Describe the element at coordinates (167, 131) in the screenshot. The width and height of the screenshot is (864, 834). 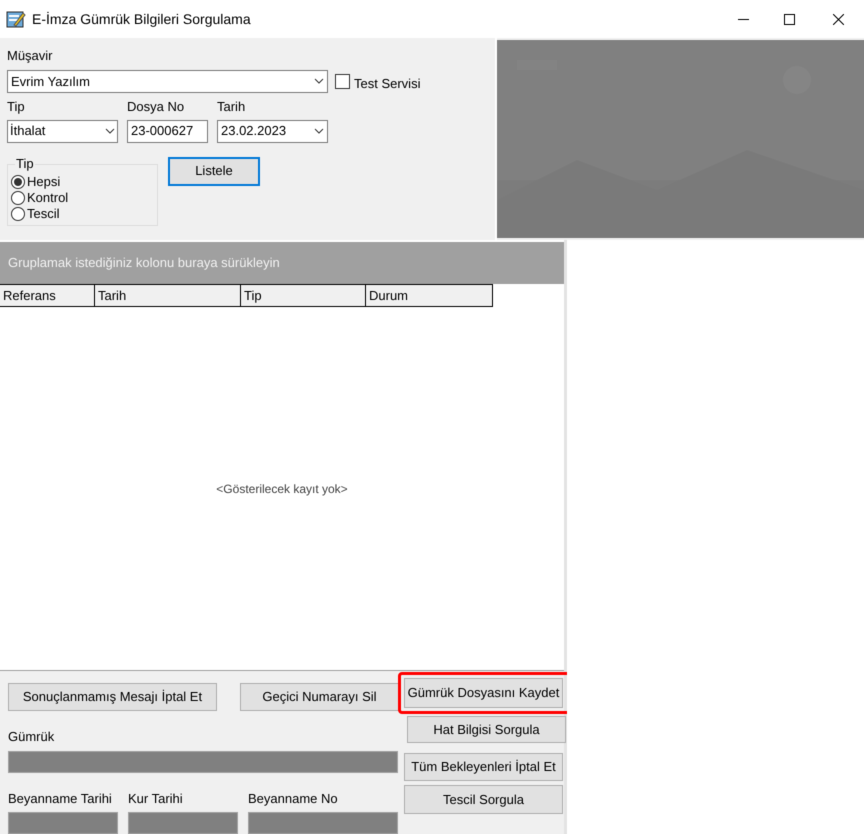
I see `file-number-field: 23-000627` at that location.